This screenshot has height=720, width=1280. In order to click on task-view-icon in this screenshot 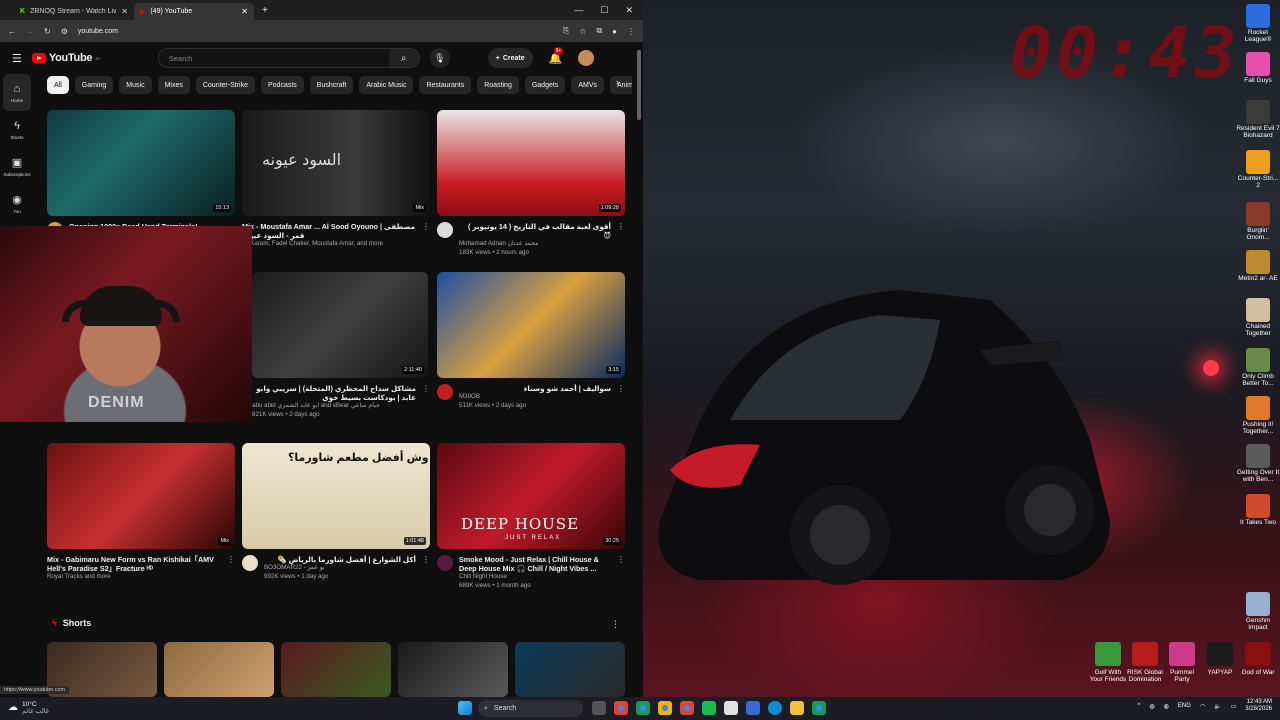, I will do `click(599, 708)`.